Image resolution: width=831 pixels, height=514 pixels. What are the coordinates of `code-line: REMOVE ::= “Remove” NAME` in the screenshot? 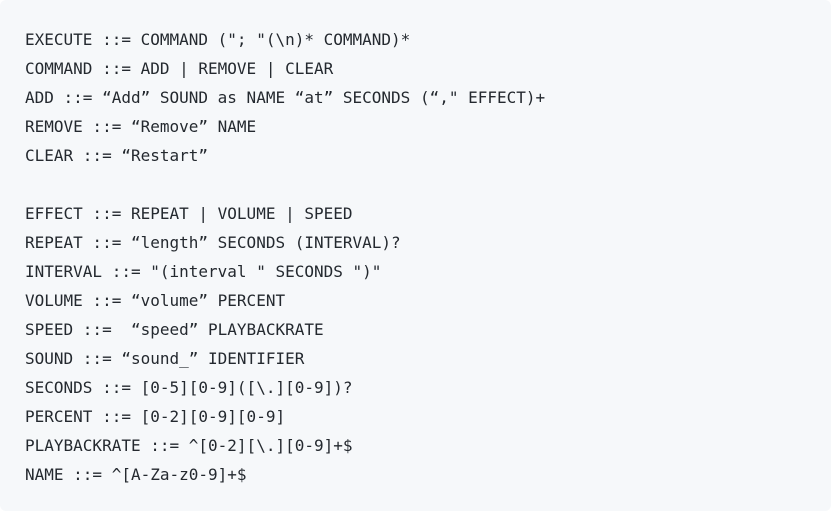 It's located at (141, 126).